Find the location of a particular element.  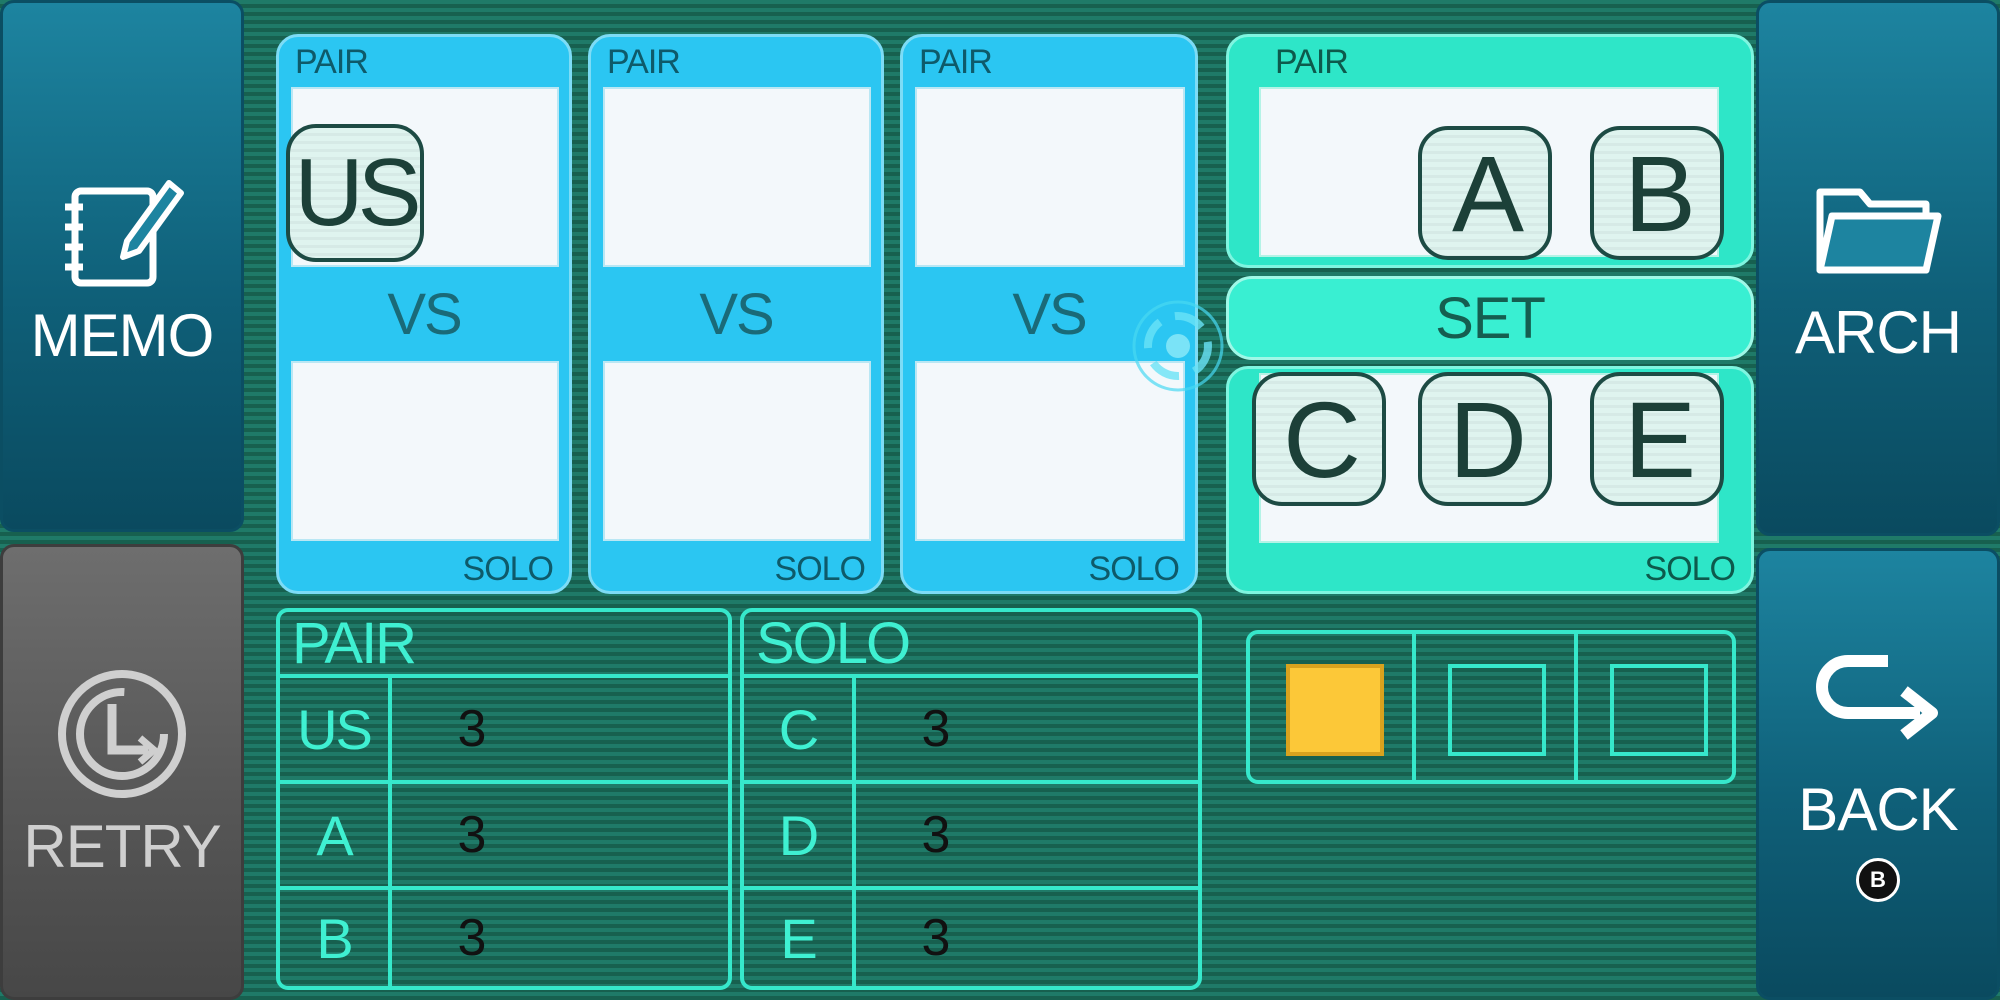

memo-notebook-icon is located at coordinates (124, 232).